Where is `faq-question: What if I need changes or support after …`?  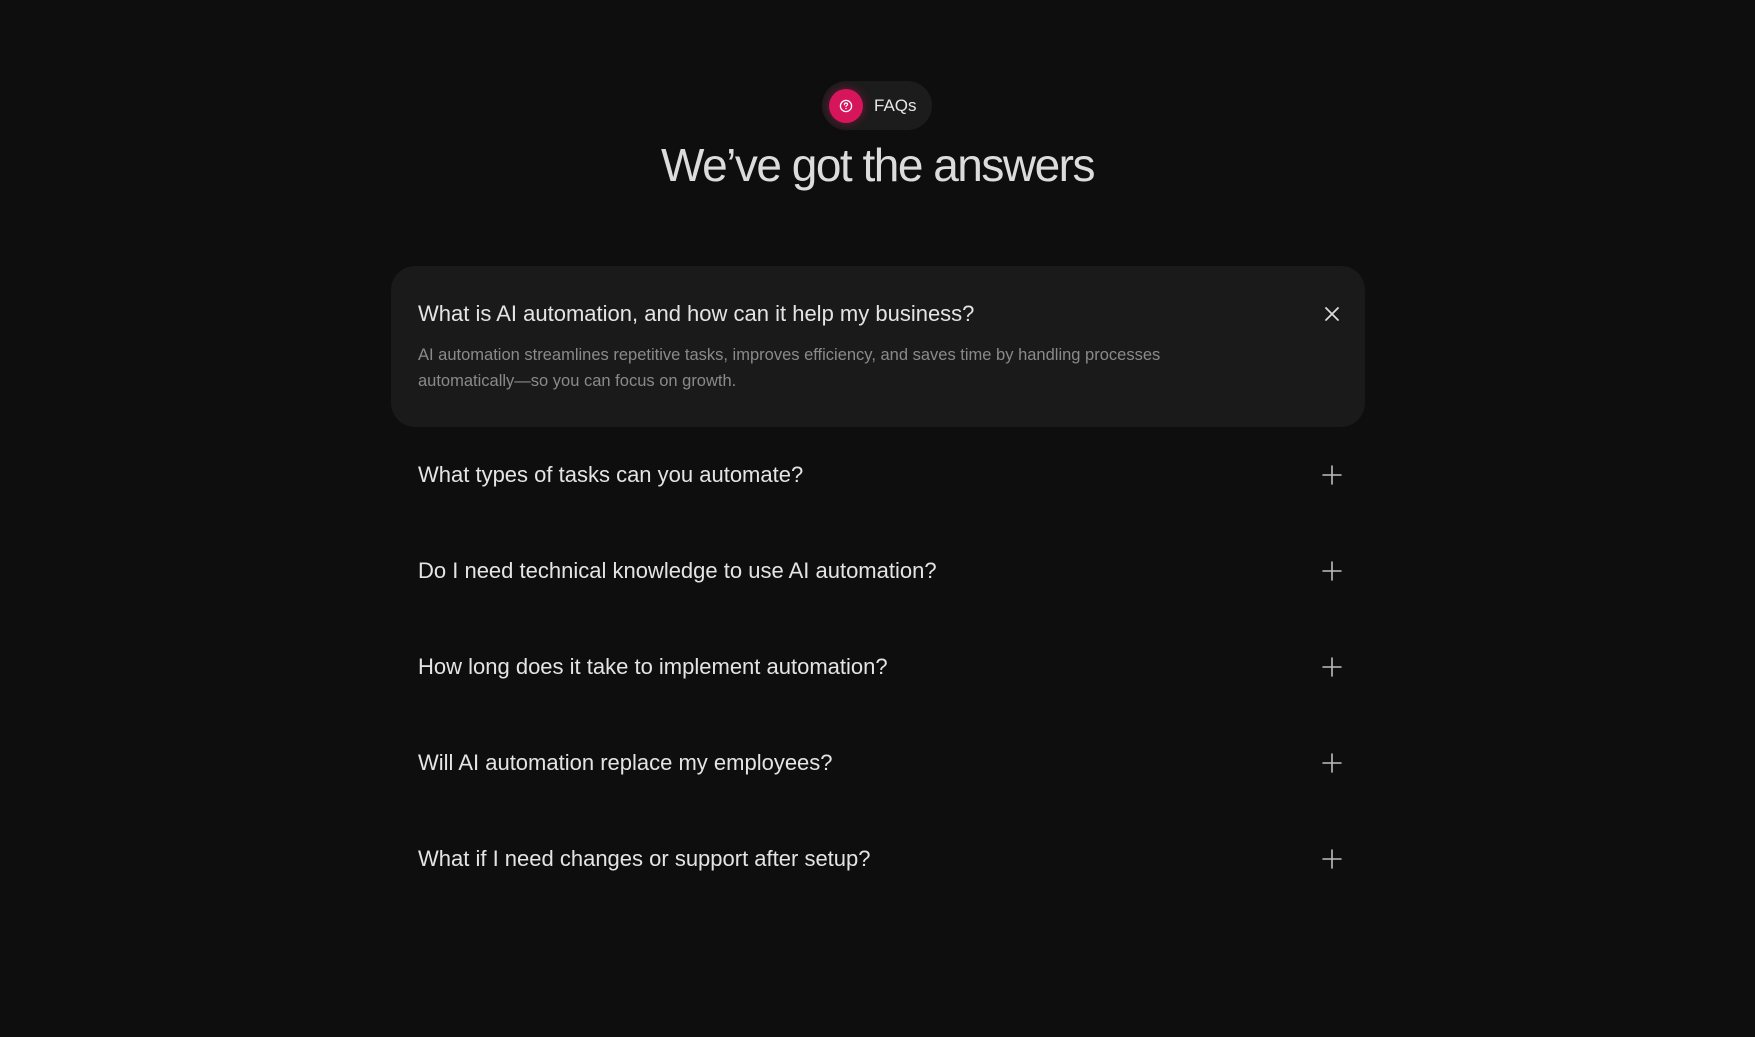
faq-question: What if I need changes or support after … is located at coordinates (848, 859).